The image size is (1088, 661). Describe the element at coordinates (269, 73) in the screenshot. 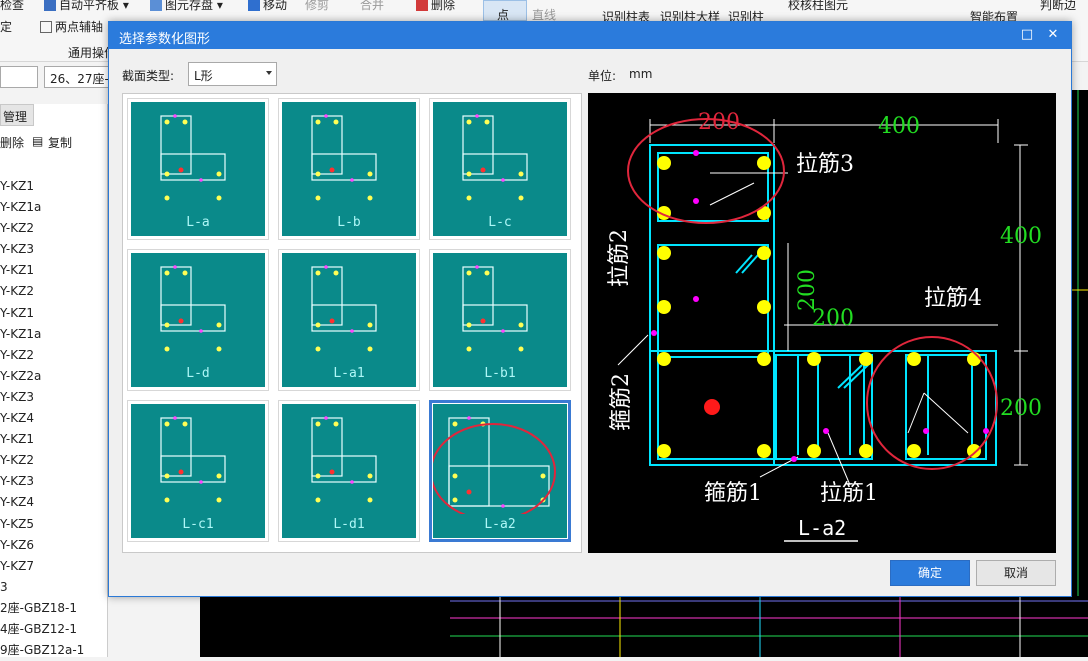

I see `chevron-down-icon` at that location.